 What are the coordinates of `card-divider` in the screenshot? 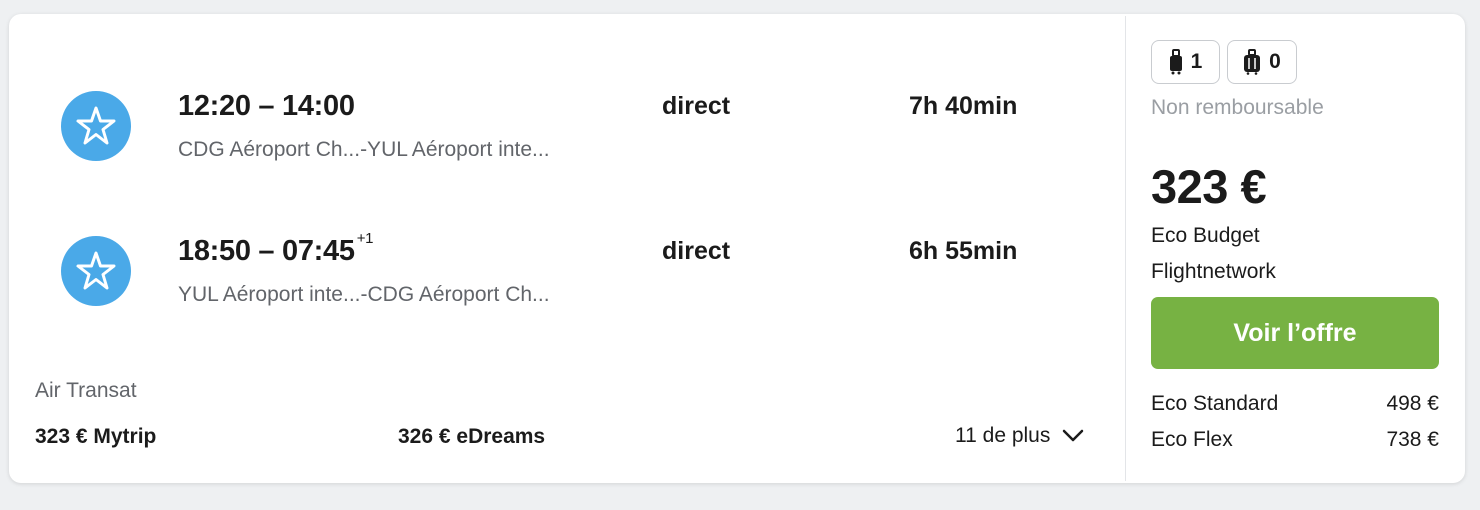 It's located at (1125, 248).